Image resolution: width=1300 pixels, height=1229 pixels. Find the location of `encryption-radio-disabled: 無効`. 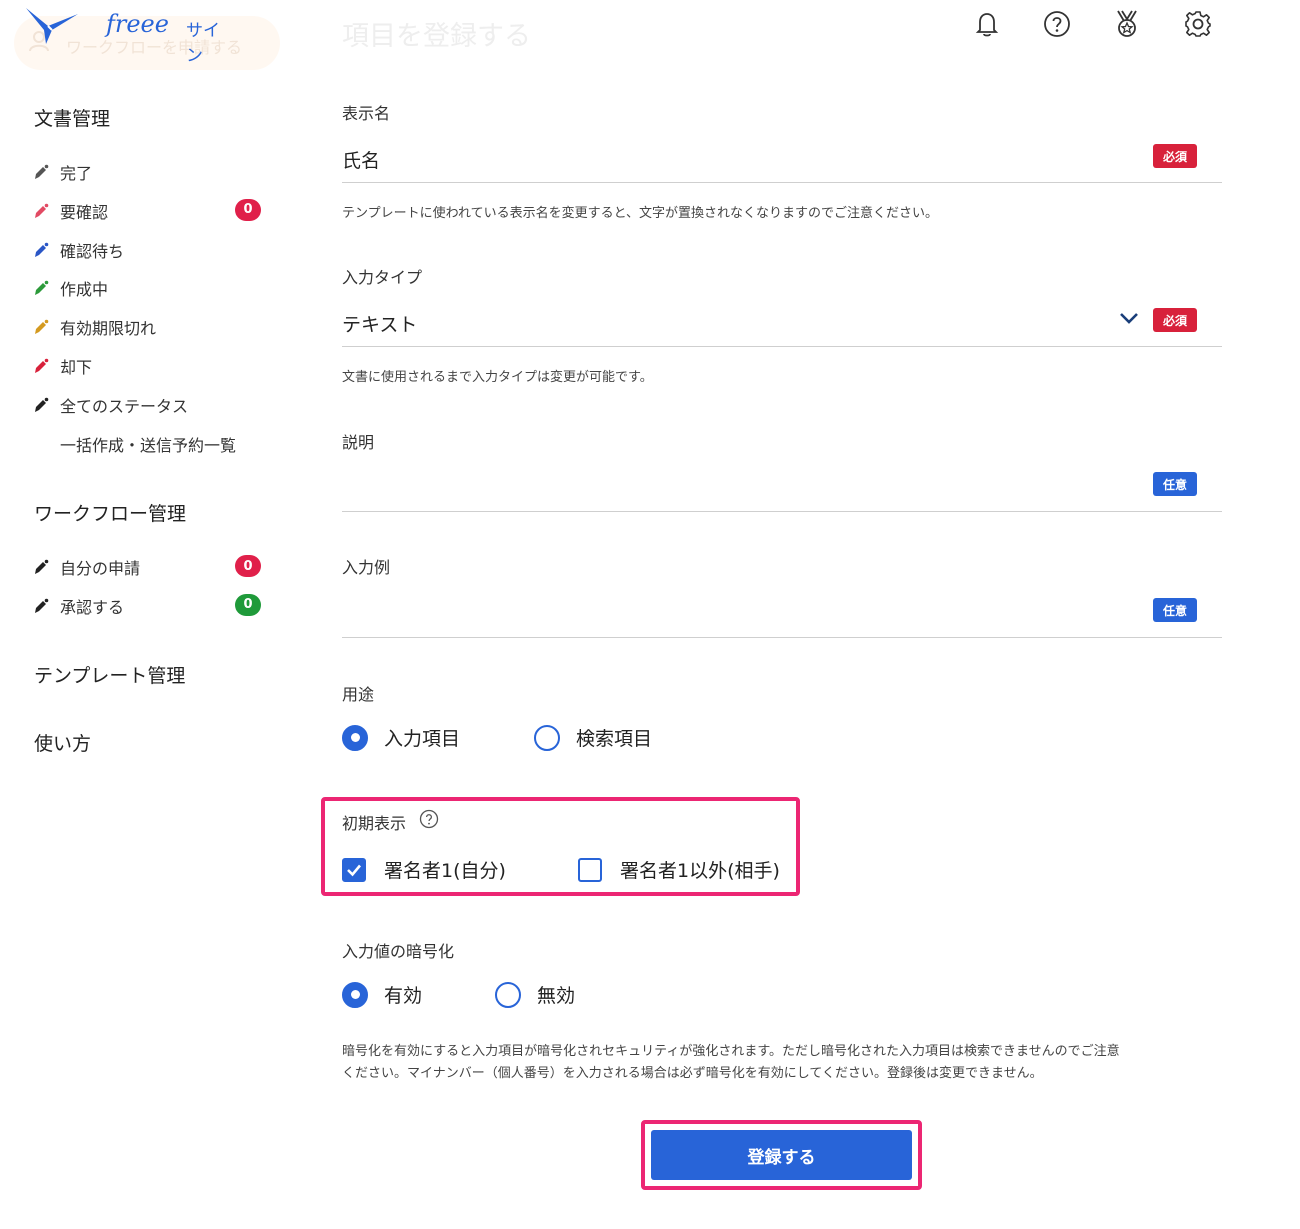

encryption-radio-disabled: 無効 is located at coordinates (535, 994).